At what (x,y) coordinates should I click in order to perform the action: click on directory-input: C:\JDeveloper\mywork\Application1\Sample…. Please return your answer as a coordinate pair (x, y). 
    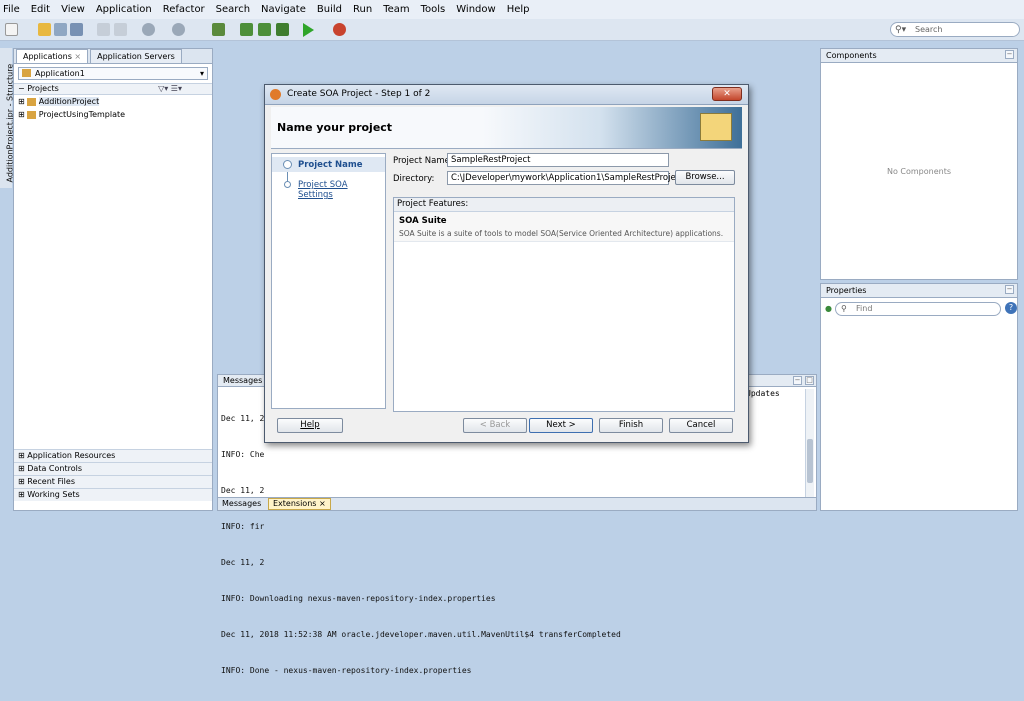
    Looking at the image, I should click on (565, 178).